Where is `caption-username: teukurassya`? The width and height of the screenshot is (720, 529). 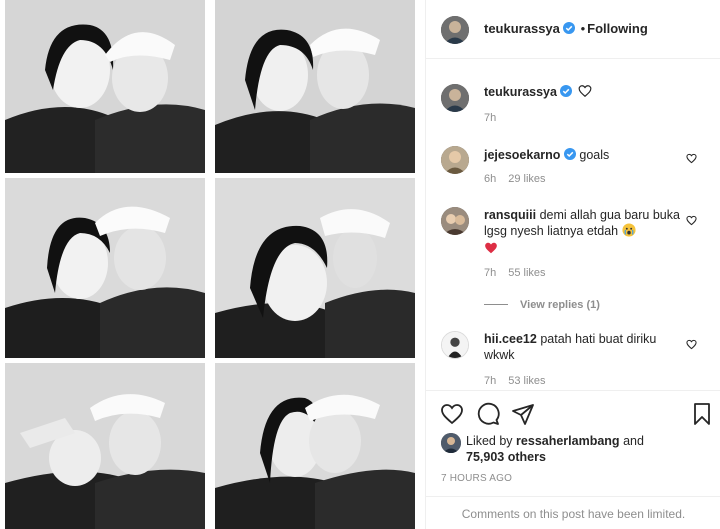 caption-username: teukurassya is located at coordinates (520, 92).